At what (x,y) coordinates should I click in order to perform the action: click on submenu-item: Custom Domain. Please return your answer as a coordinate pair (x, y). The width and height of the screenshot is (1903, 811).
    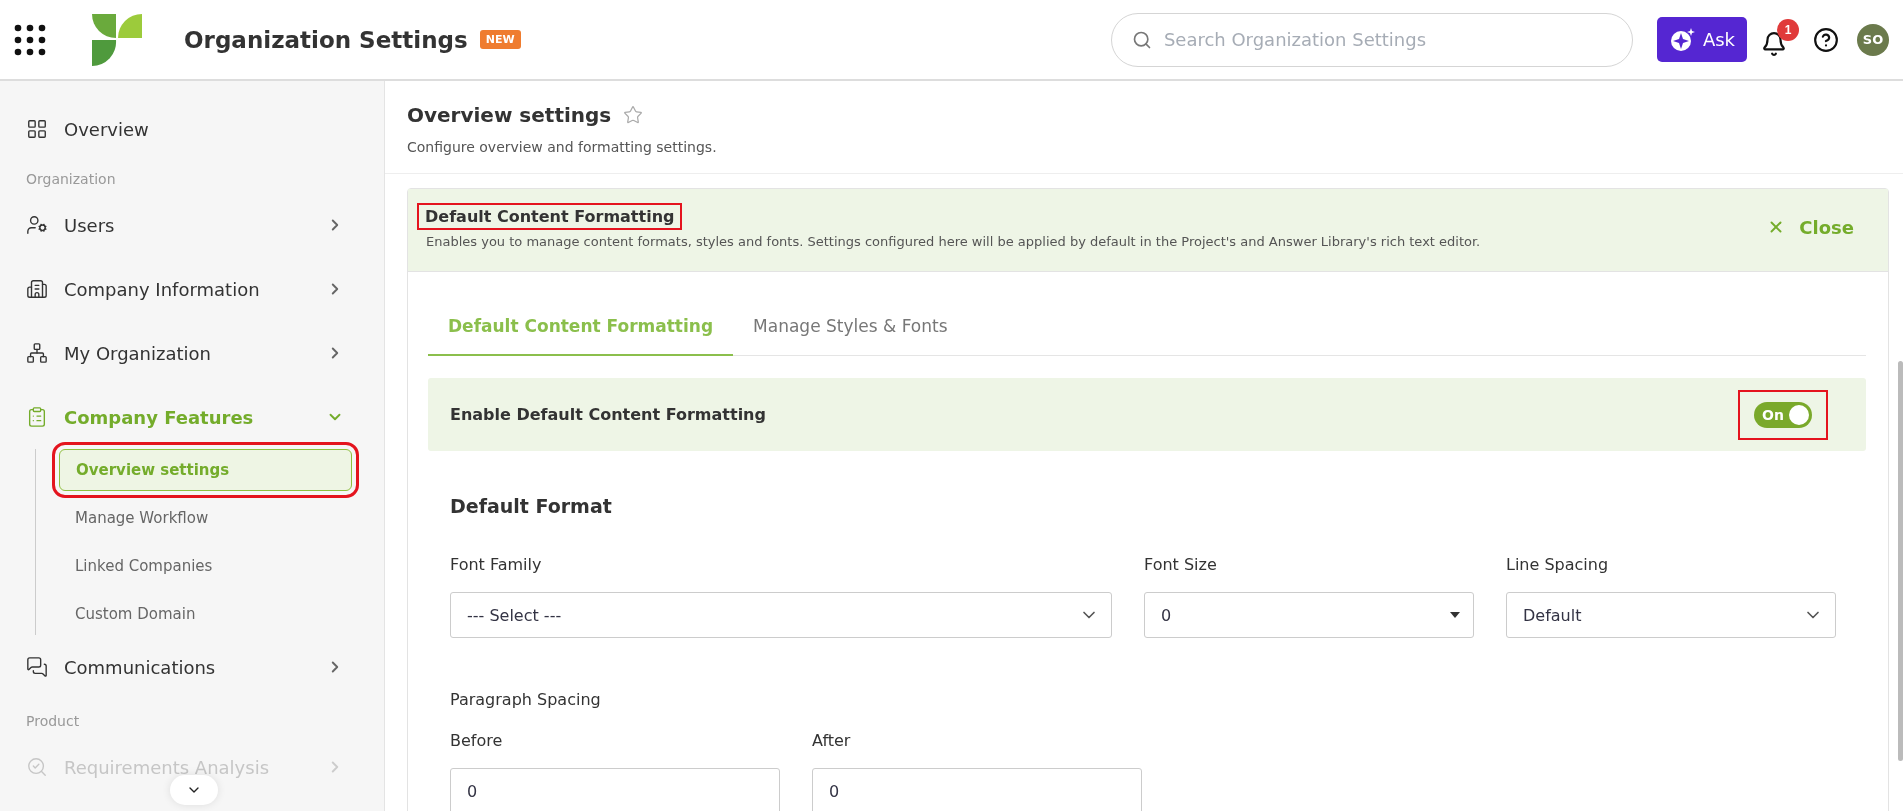
    Looking at the image, I should click on (205, 614).